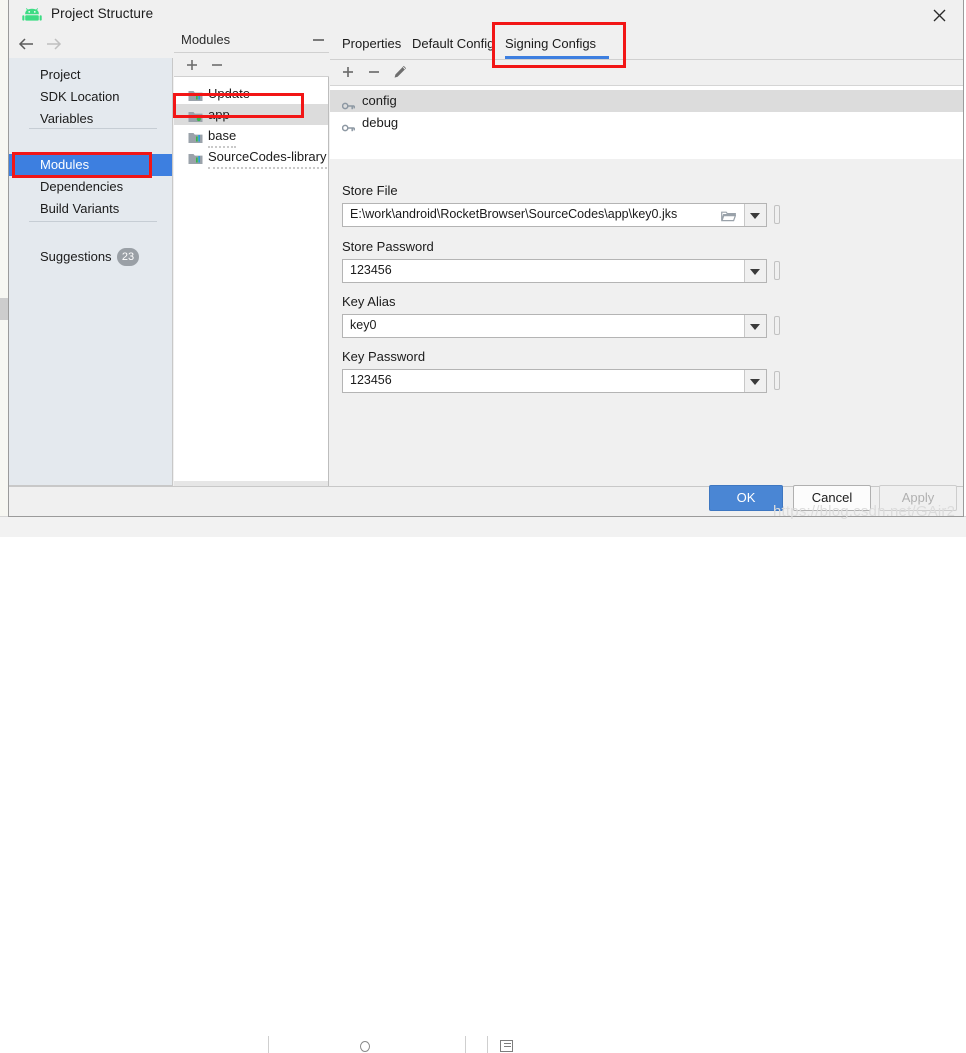 The height and width of the screenshot is (1053, 966). Describe the element at coordinates (365, 1046) in the screenshot. I see `strip-circle-icon` at that location.